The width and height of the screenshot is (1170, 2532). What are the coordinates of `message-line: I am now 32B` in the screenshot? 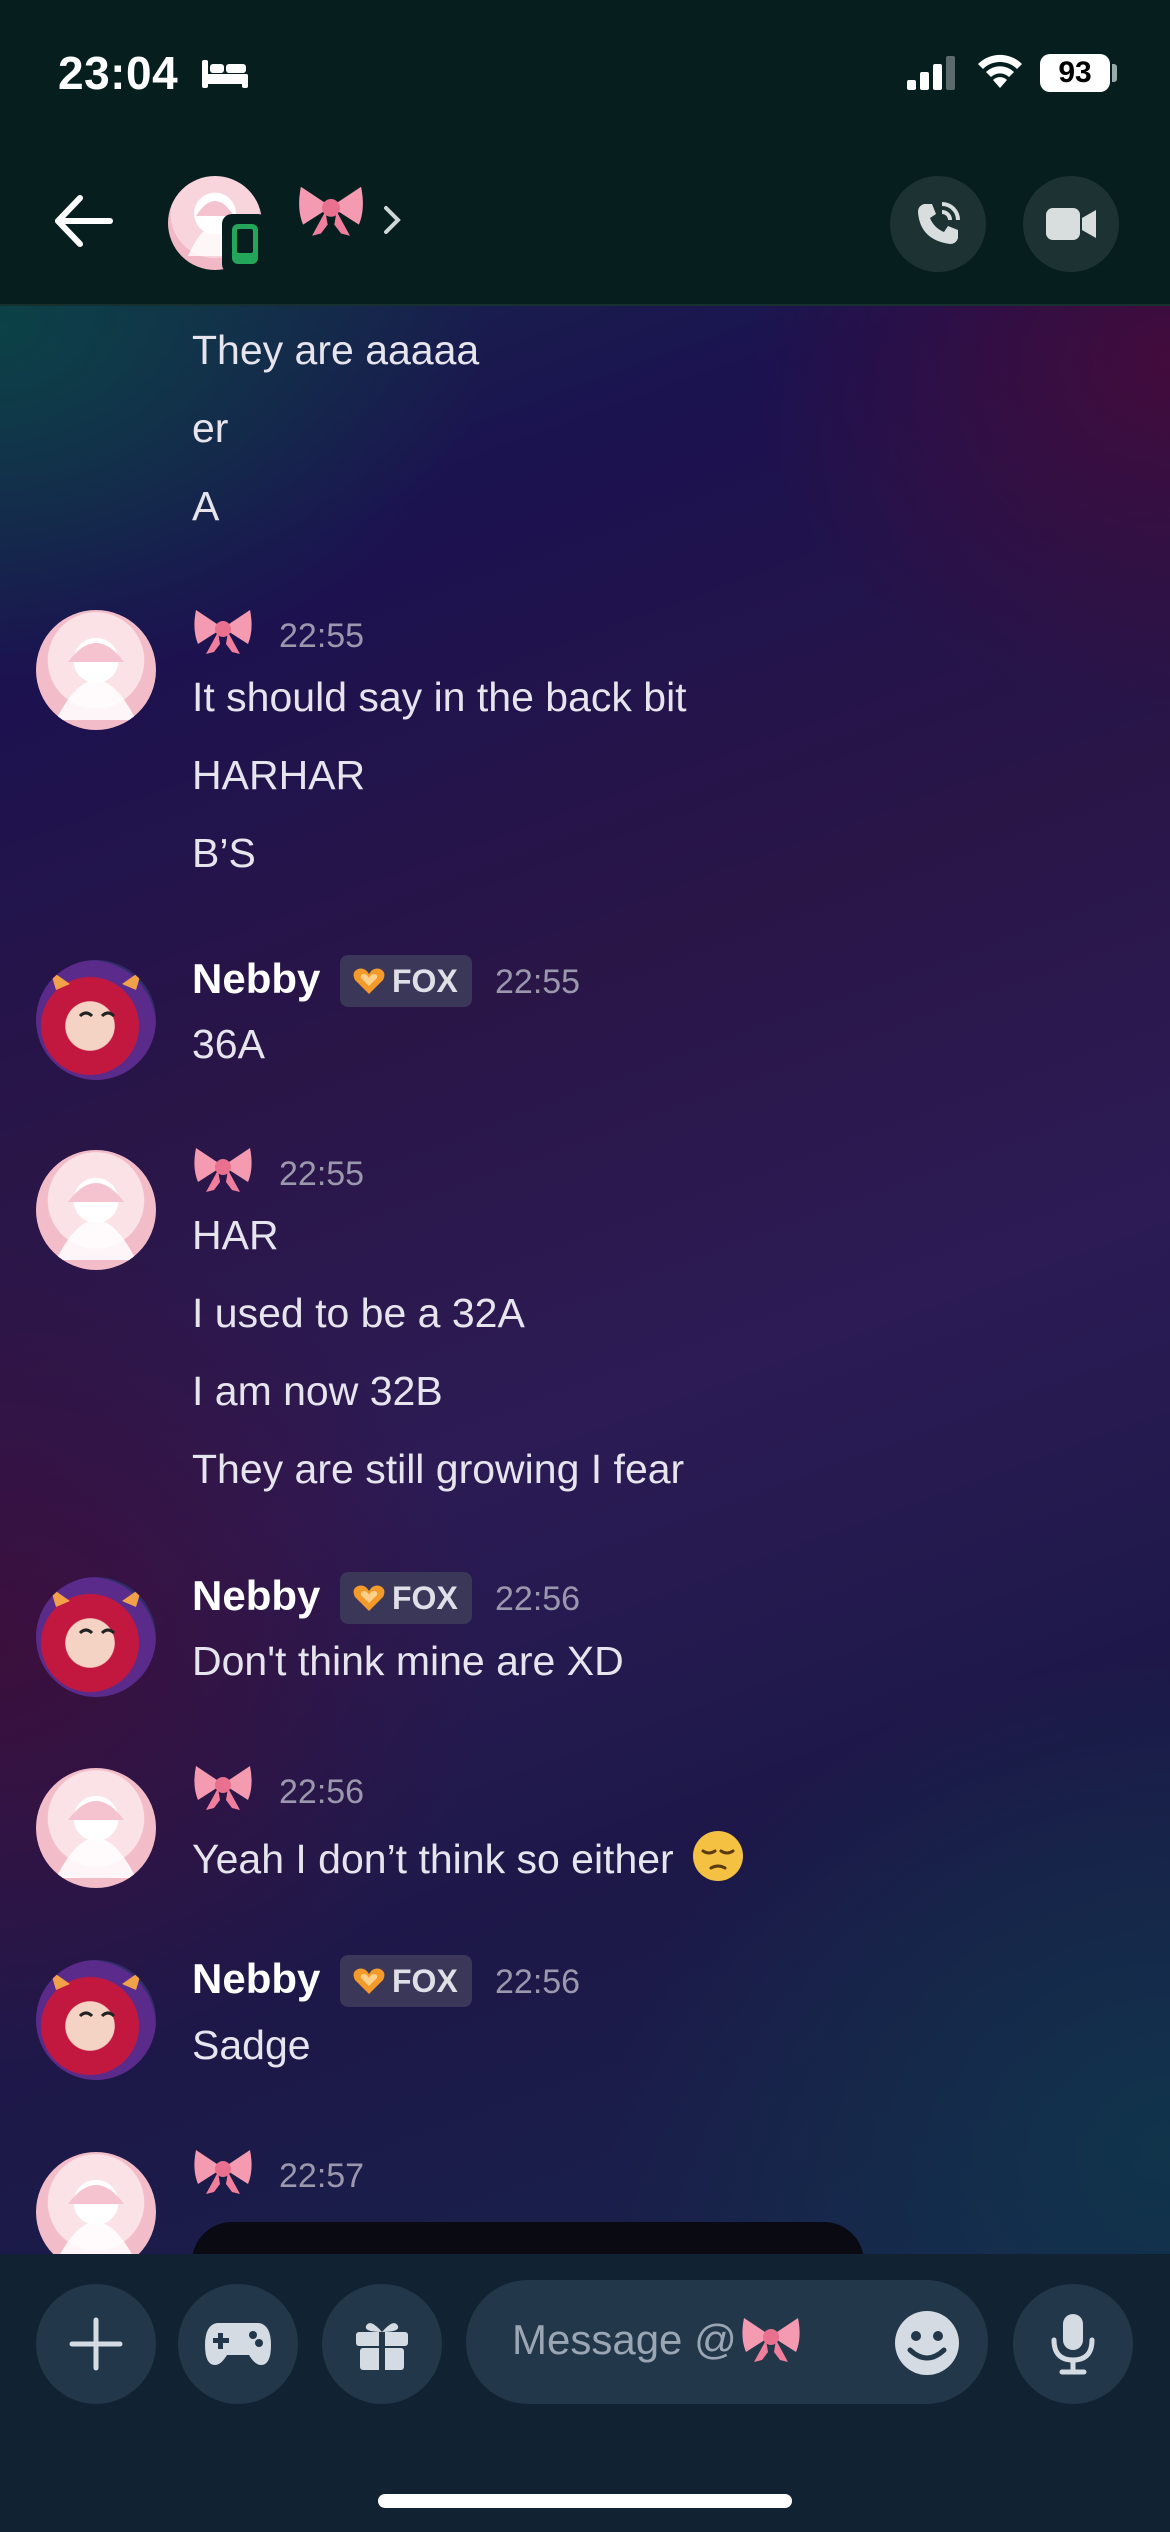 It's located at (317, 1391).